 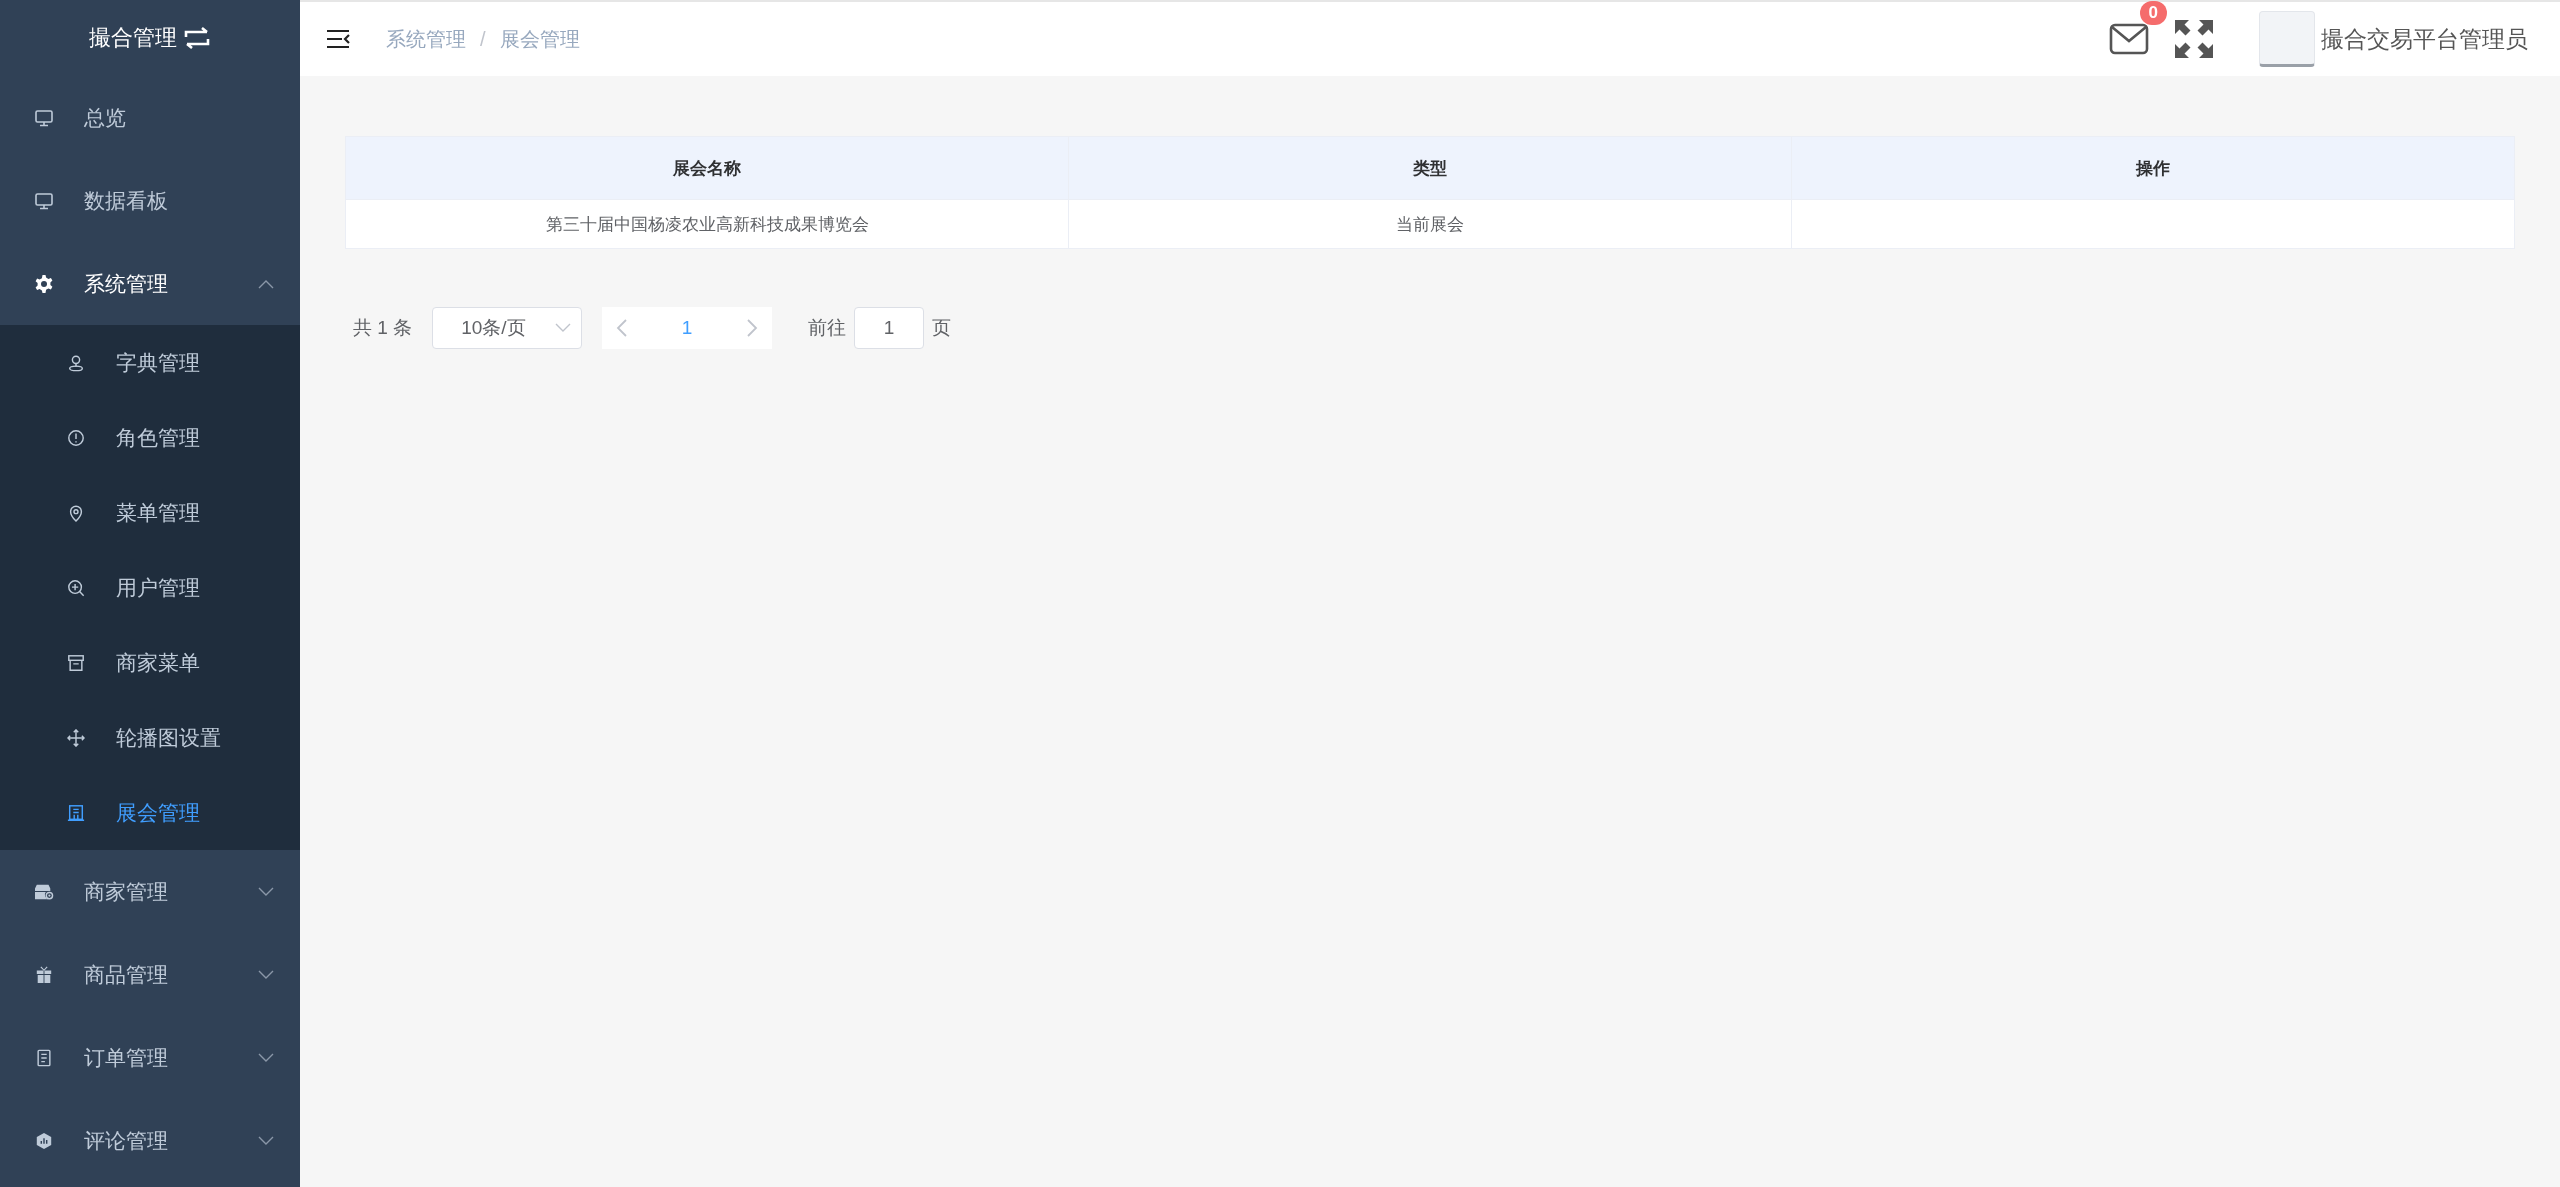 I want to click on column-header: 类型, so click(x=1430, y=168).